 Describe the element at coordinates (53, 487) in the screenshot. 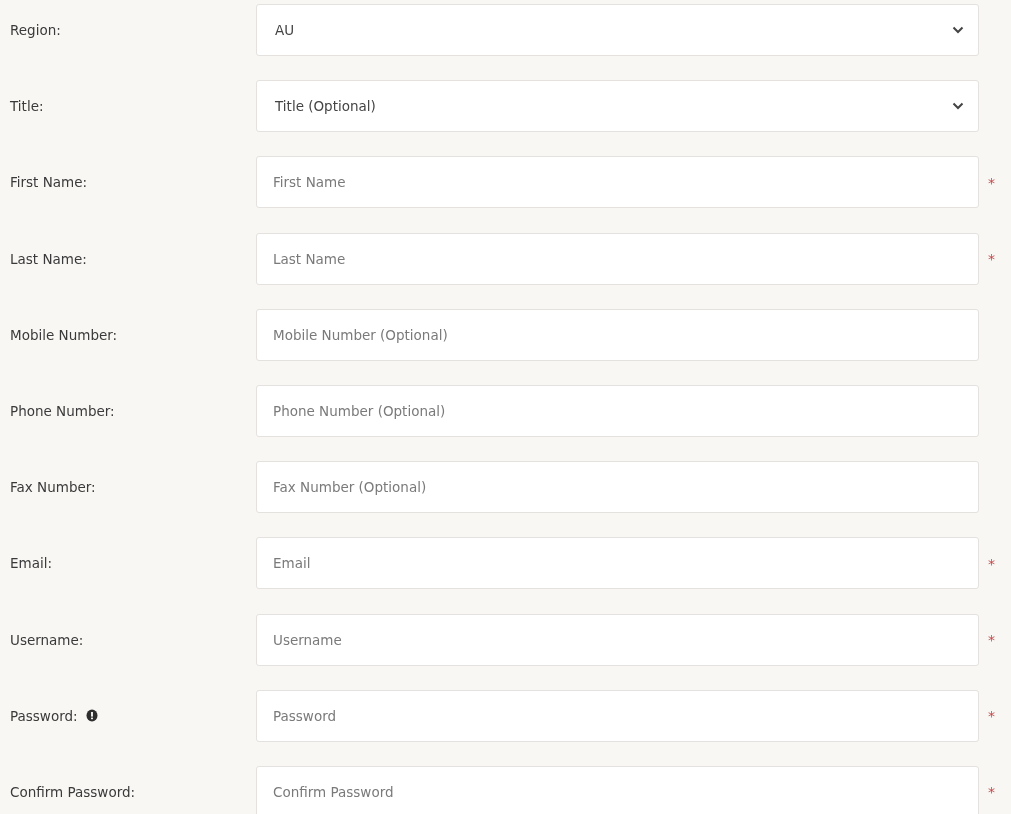

I see `field-label: Fax Number:` at that location.